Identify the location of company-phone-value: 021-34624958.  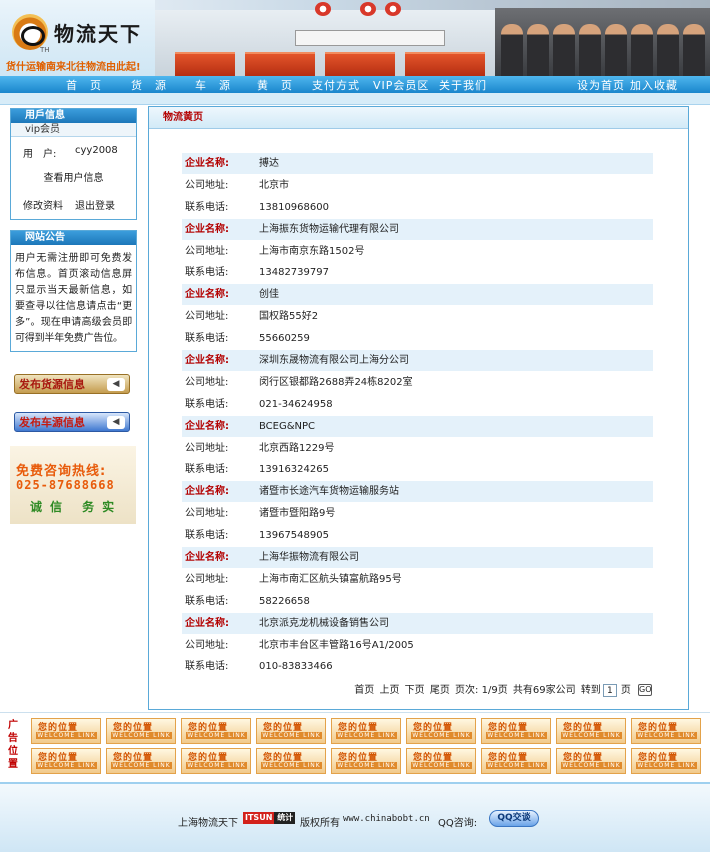
(296, 404).